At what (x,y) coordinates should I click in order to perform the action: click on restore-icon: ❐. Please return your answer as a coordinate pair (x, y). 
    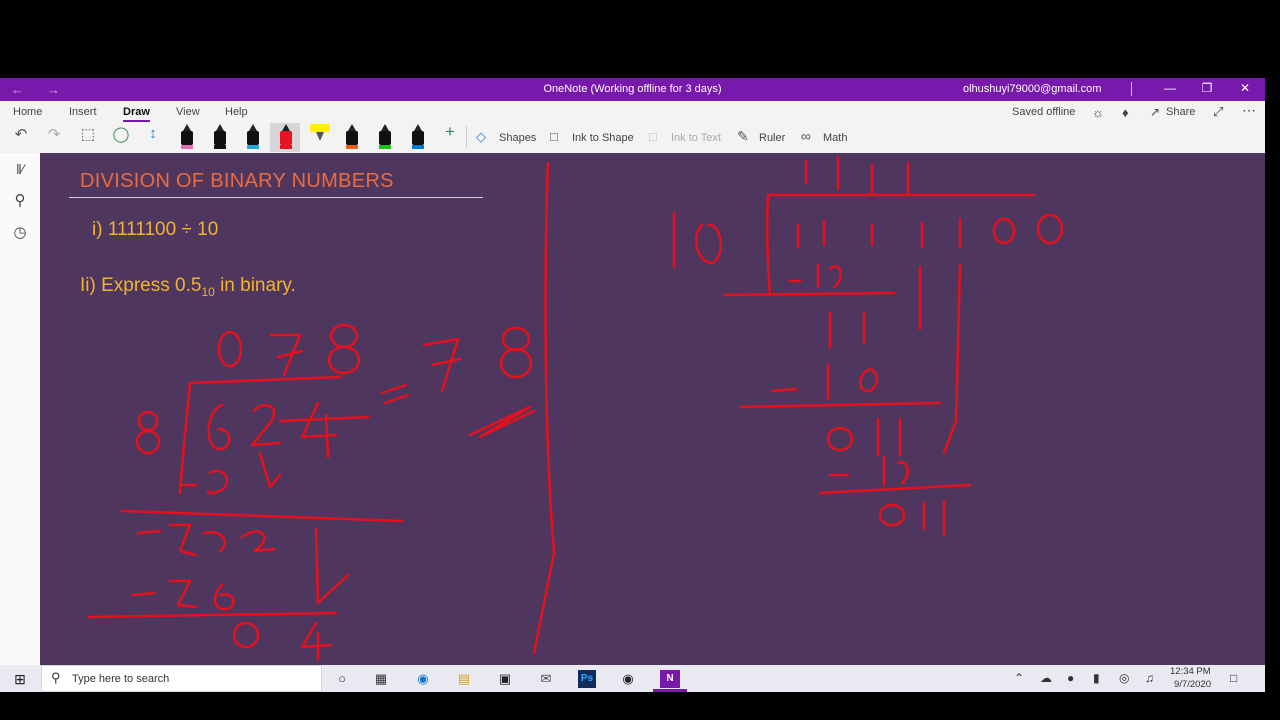
    Looking at the image, I should click on (1207, 88).